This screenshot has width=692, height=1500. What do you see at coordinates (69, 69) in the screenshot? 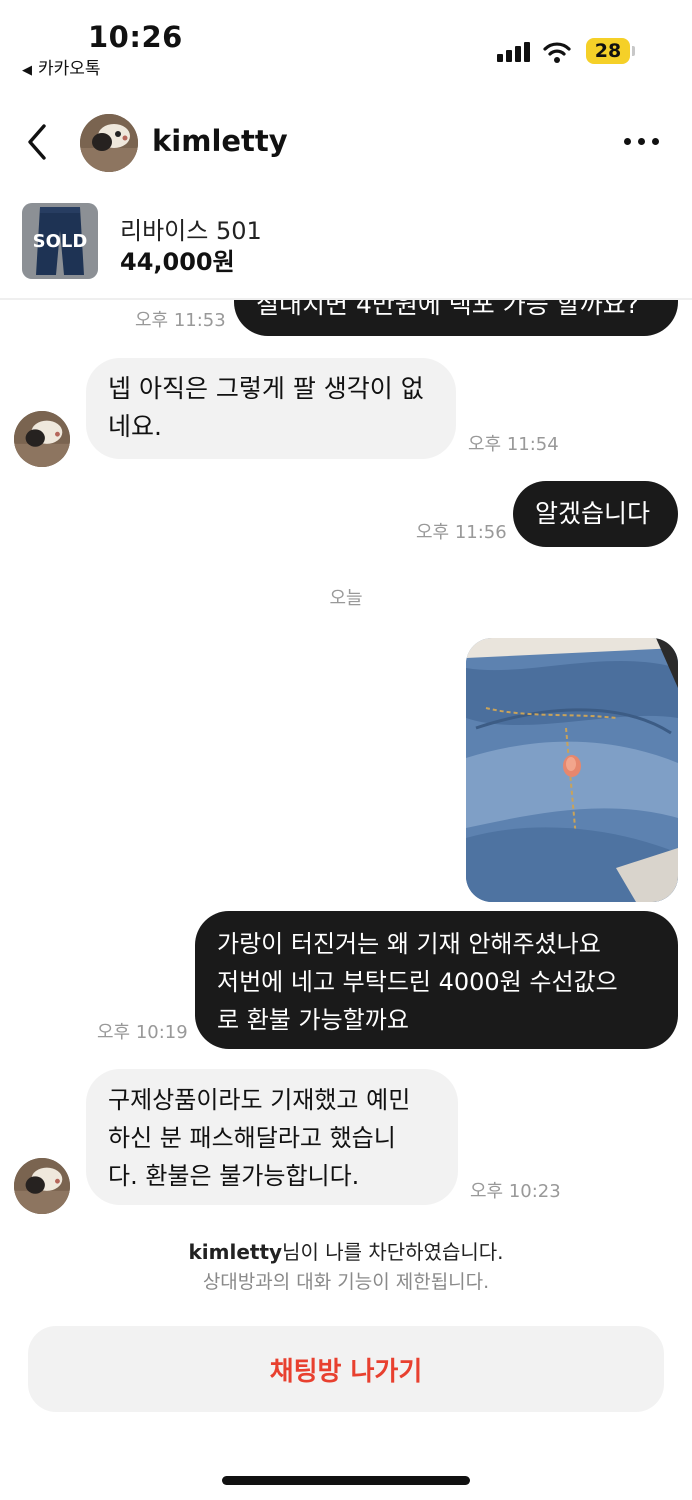
I see `back-app-label: 카카오톡` at bounding box center [69, 69].